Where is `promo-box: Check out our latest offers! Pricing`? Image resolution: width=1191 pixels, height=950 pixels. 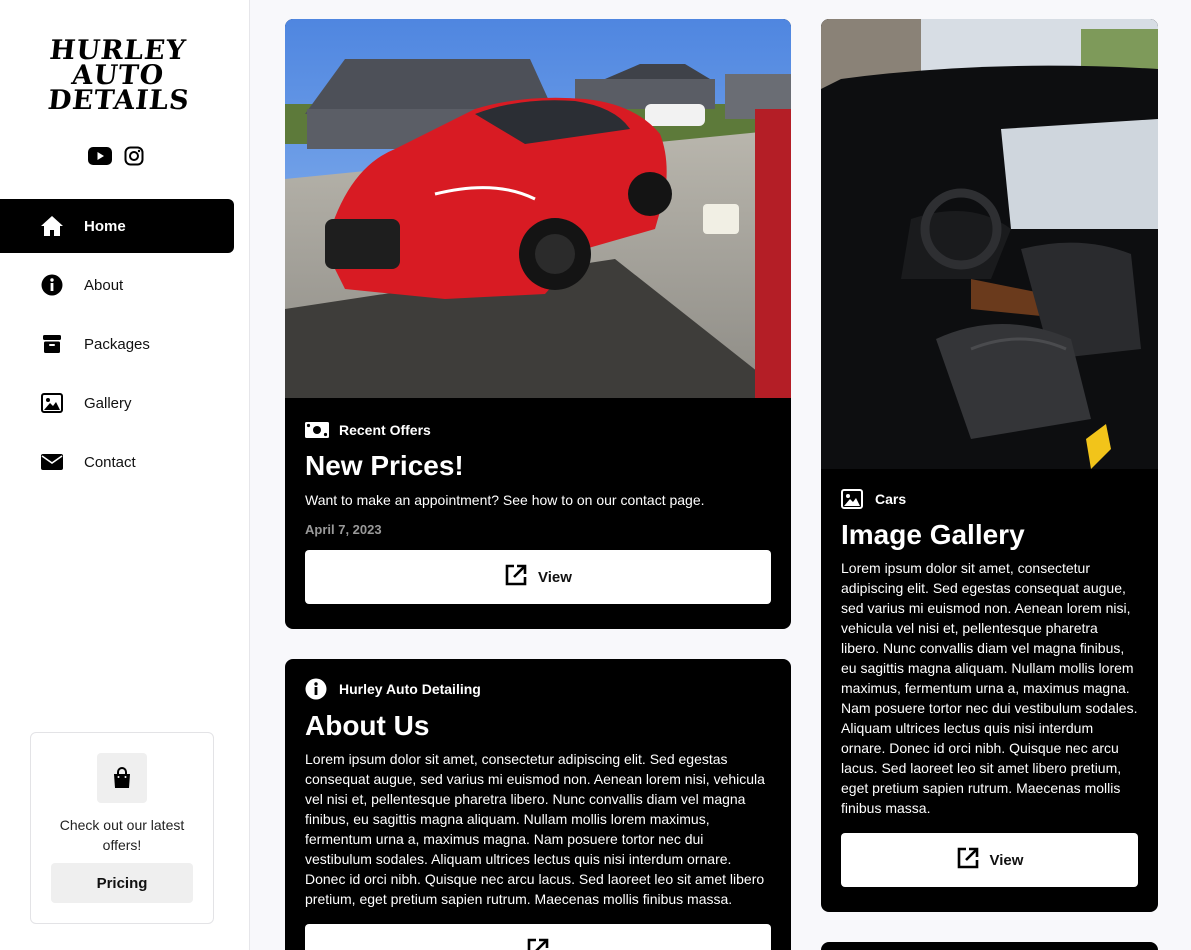
promo-box: Check out our latest offers! Pricing is located at coordinates (122, 828).